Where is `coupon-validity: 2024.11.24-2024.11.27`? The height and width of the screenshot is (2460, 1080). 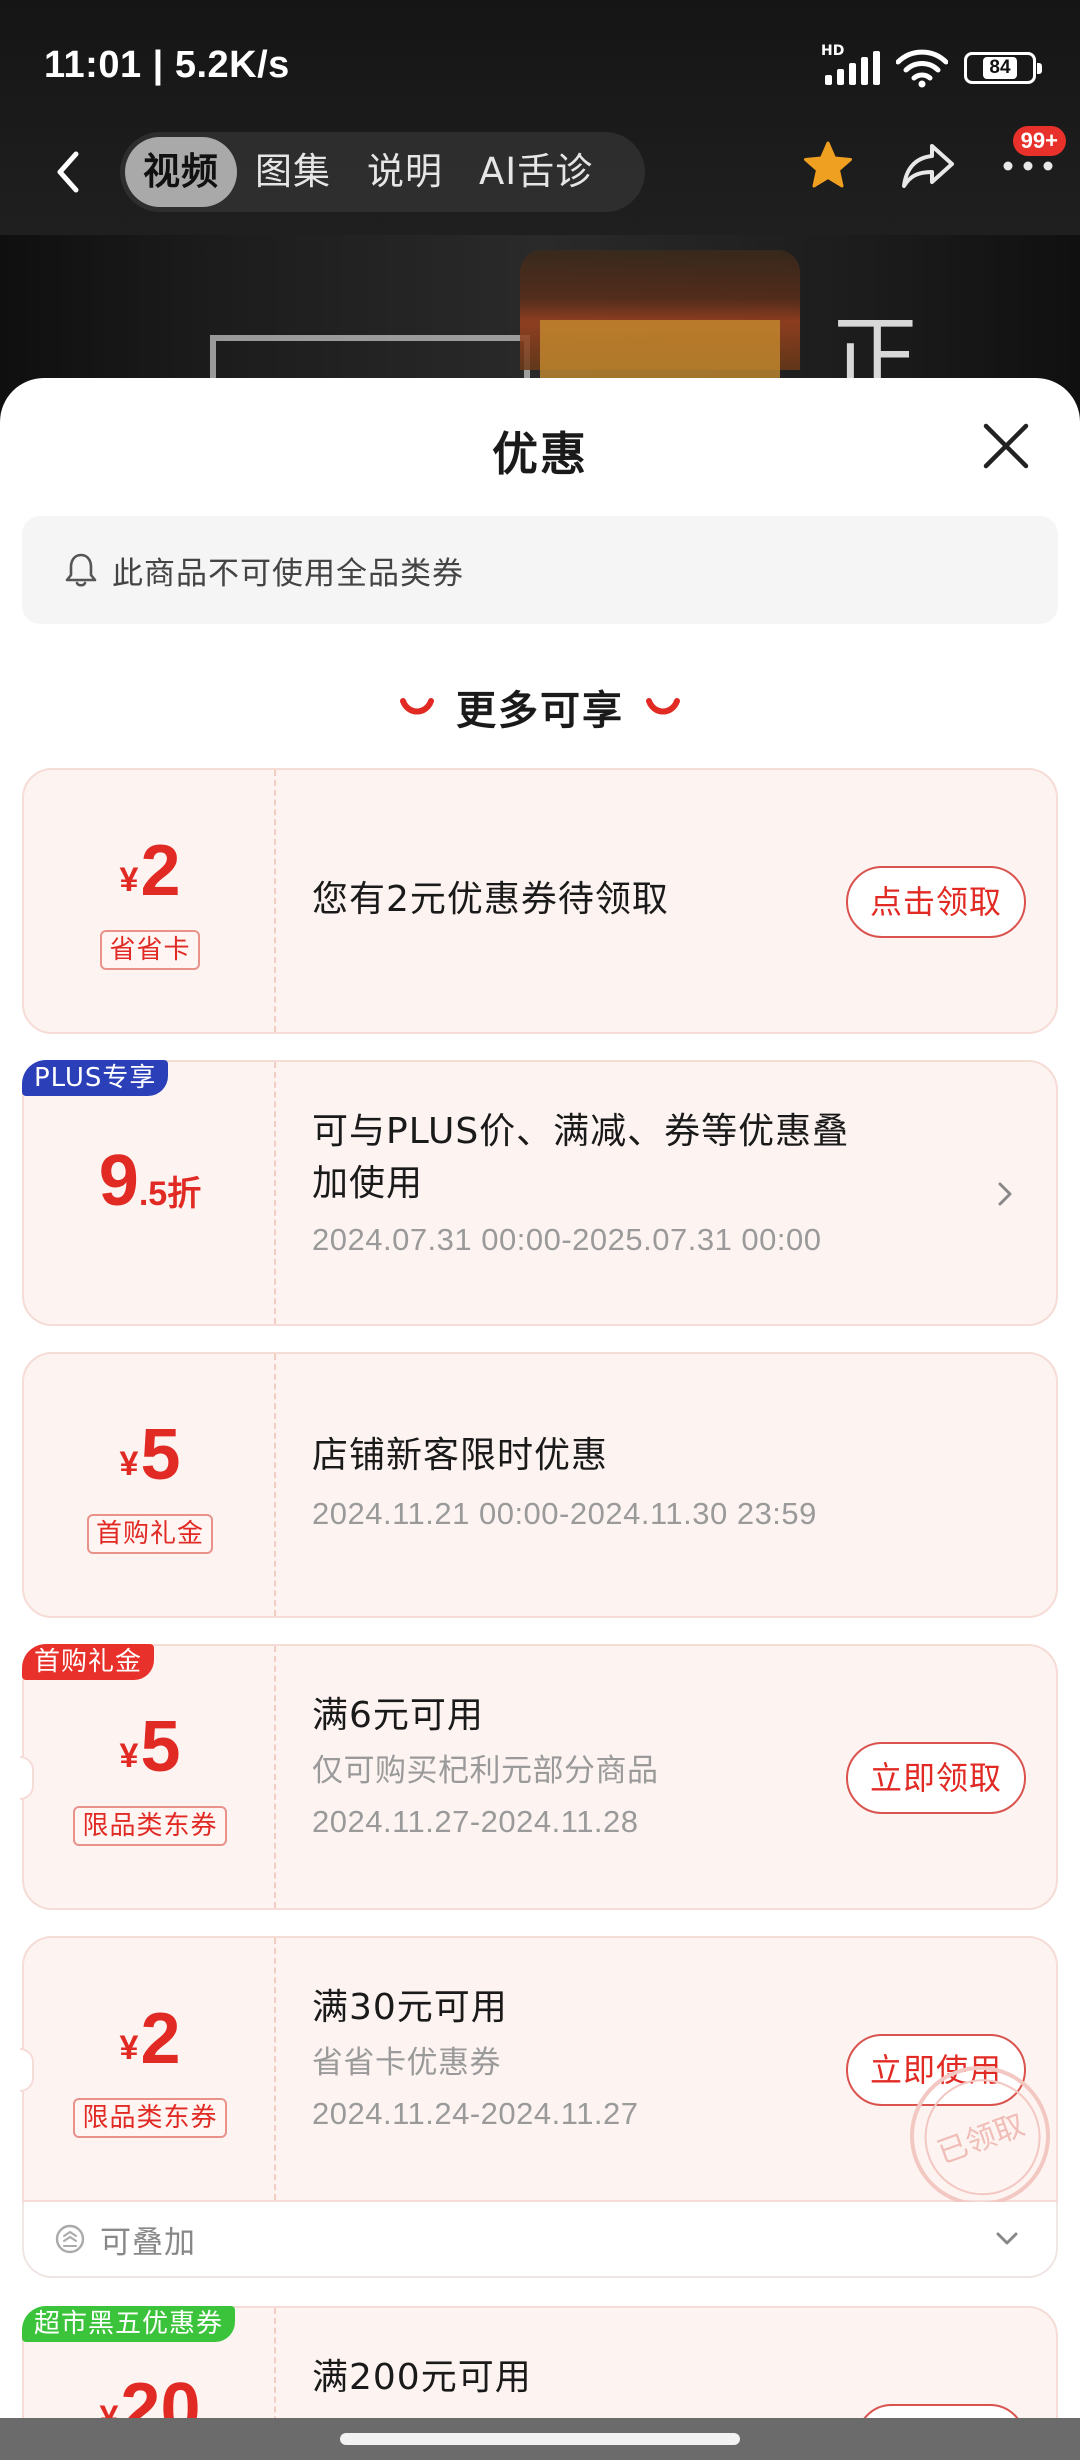 coupon-validity: 2024.11.24-2024.11.27 is located at coordinates (475, 2113).